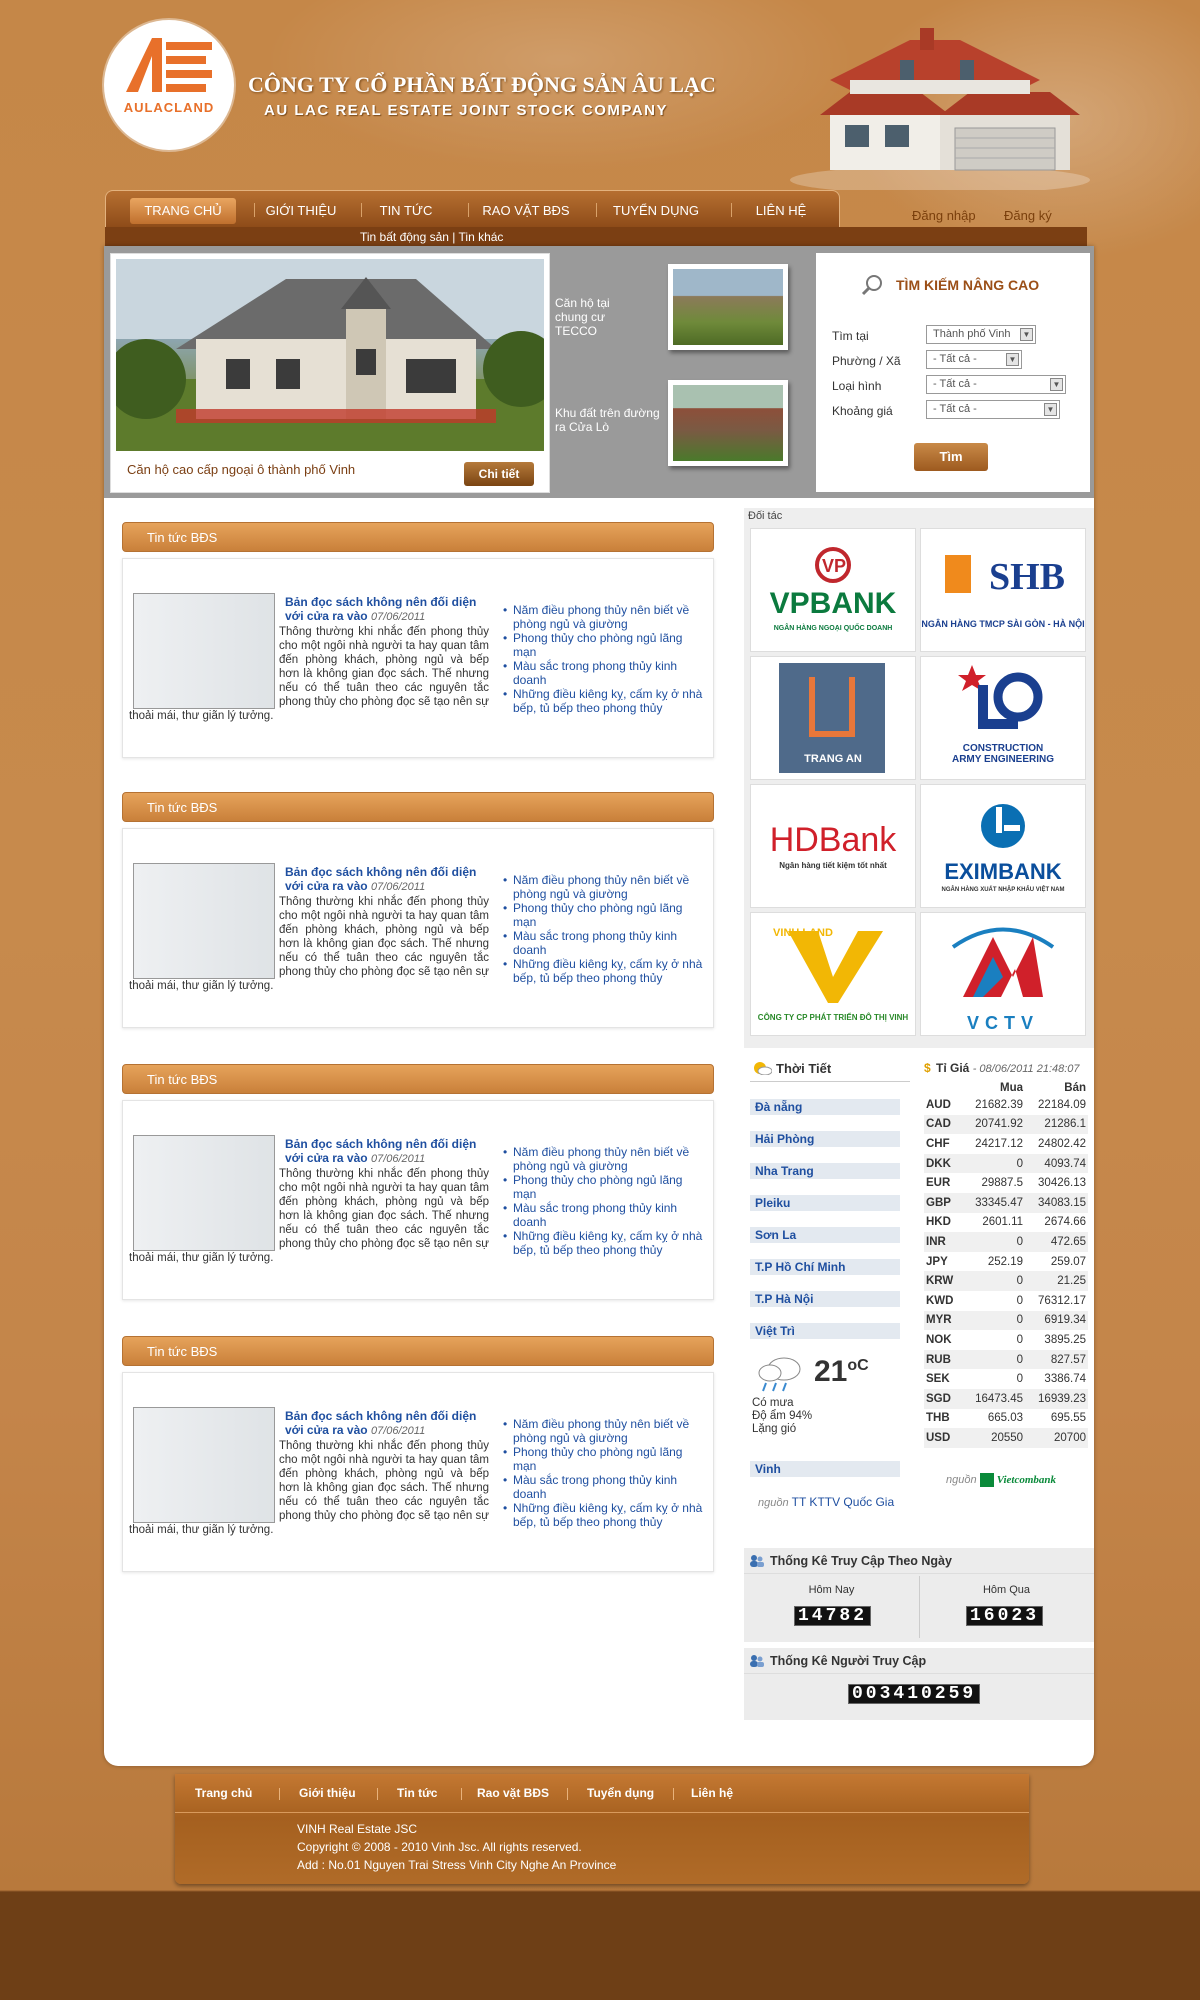  I want to click on nav-contact: LIÊN HỆ, so click(781, 211).